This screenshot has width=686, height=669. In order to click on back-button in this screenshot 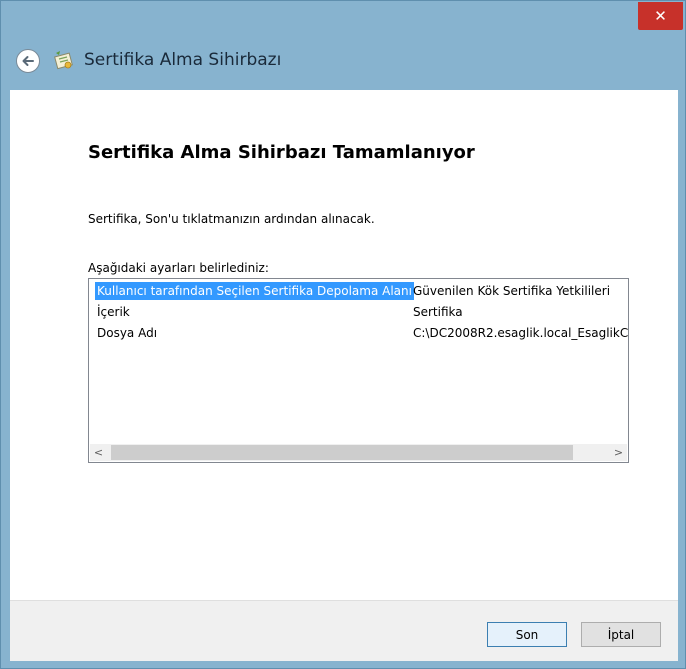, I will do `click(28, 61)`.